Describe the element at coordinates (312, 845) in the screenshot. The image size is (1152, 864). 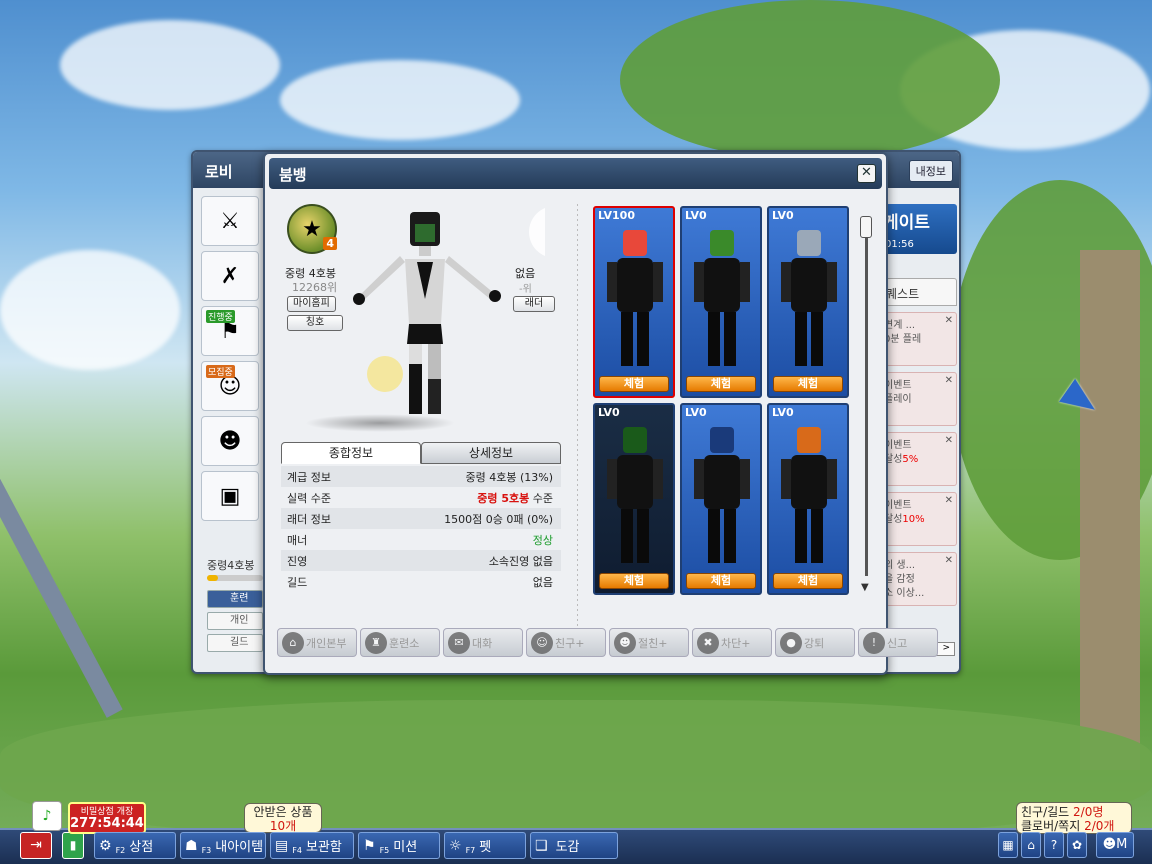
I see `hud-button-storage: ▤ F4 보관함` at that location.